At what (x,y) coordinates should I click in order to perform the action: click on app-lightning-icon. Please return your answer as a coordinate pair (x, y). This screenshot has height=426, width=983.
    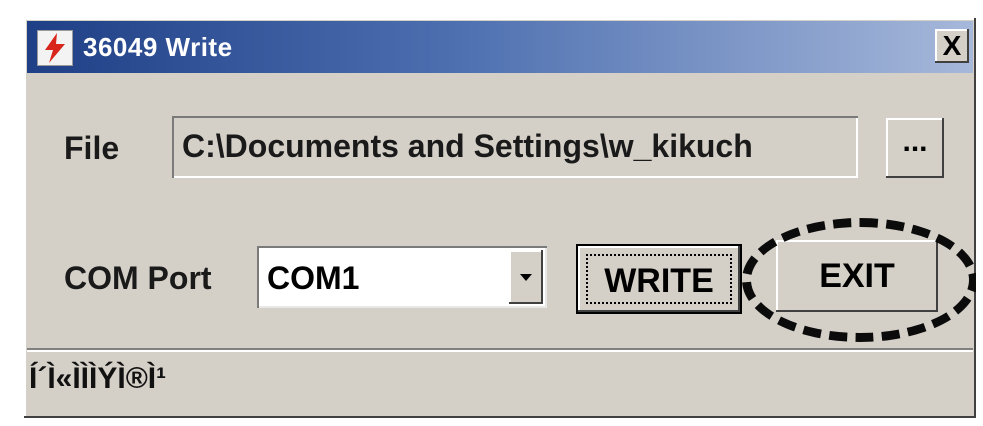
    Looking at the image, I should click on (55, 48).